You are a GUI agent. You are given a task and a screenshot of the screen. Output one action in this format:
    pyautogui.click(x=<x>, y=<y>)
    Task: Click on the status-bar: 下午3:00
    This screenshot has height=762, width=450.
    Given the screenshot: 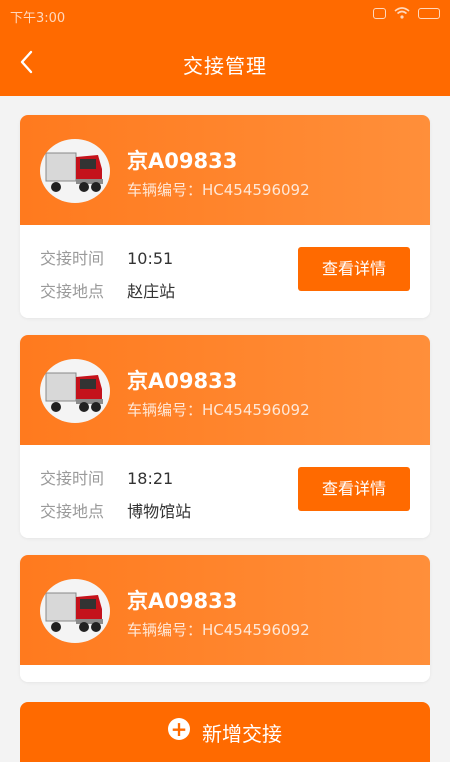 What is the action you would take?
    pyautogui.click(x=225, y=15)
    